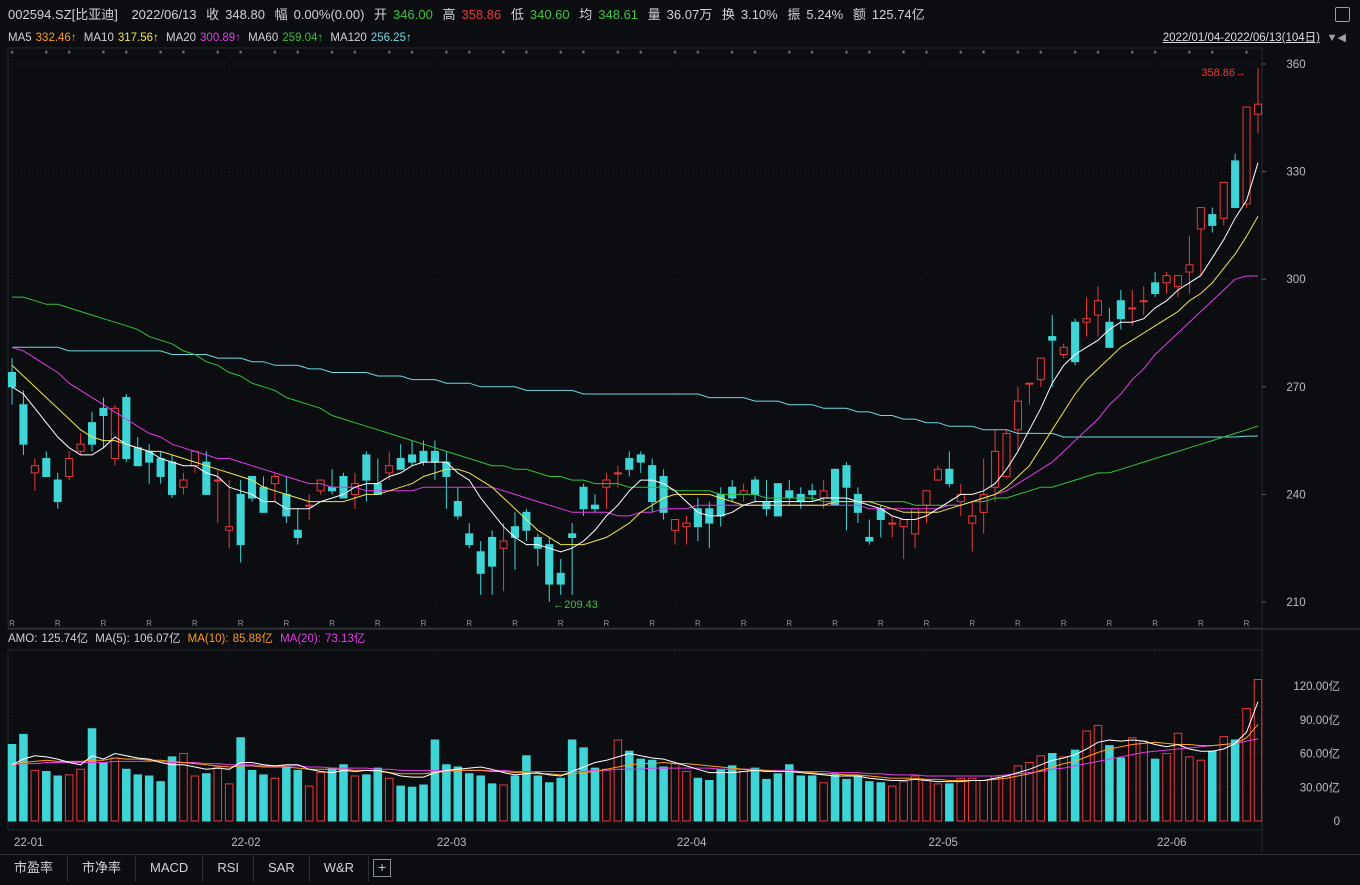  I want to click on tab-sar: SAR, so click(282, 868).